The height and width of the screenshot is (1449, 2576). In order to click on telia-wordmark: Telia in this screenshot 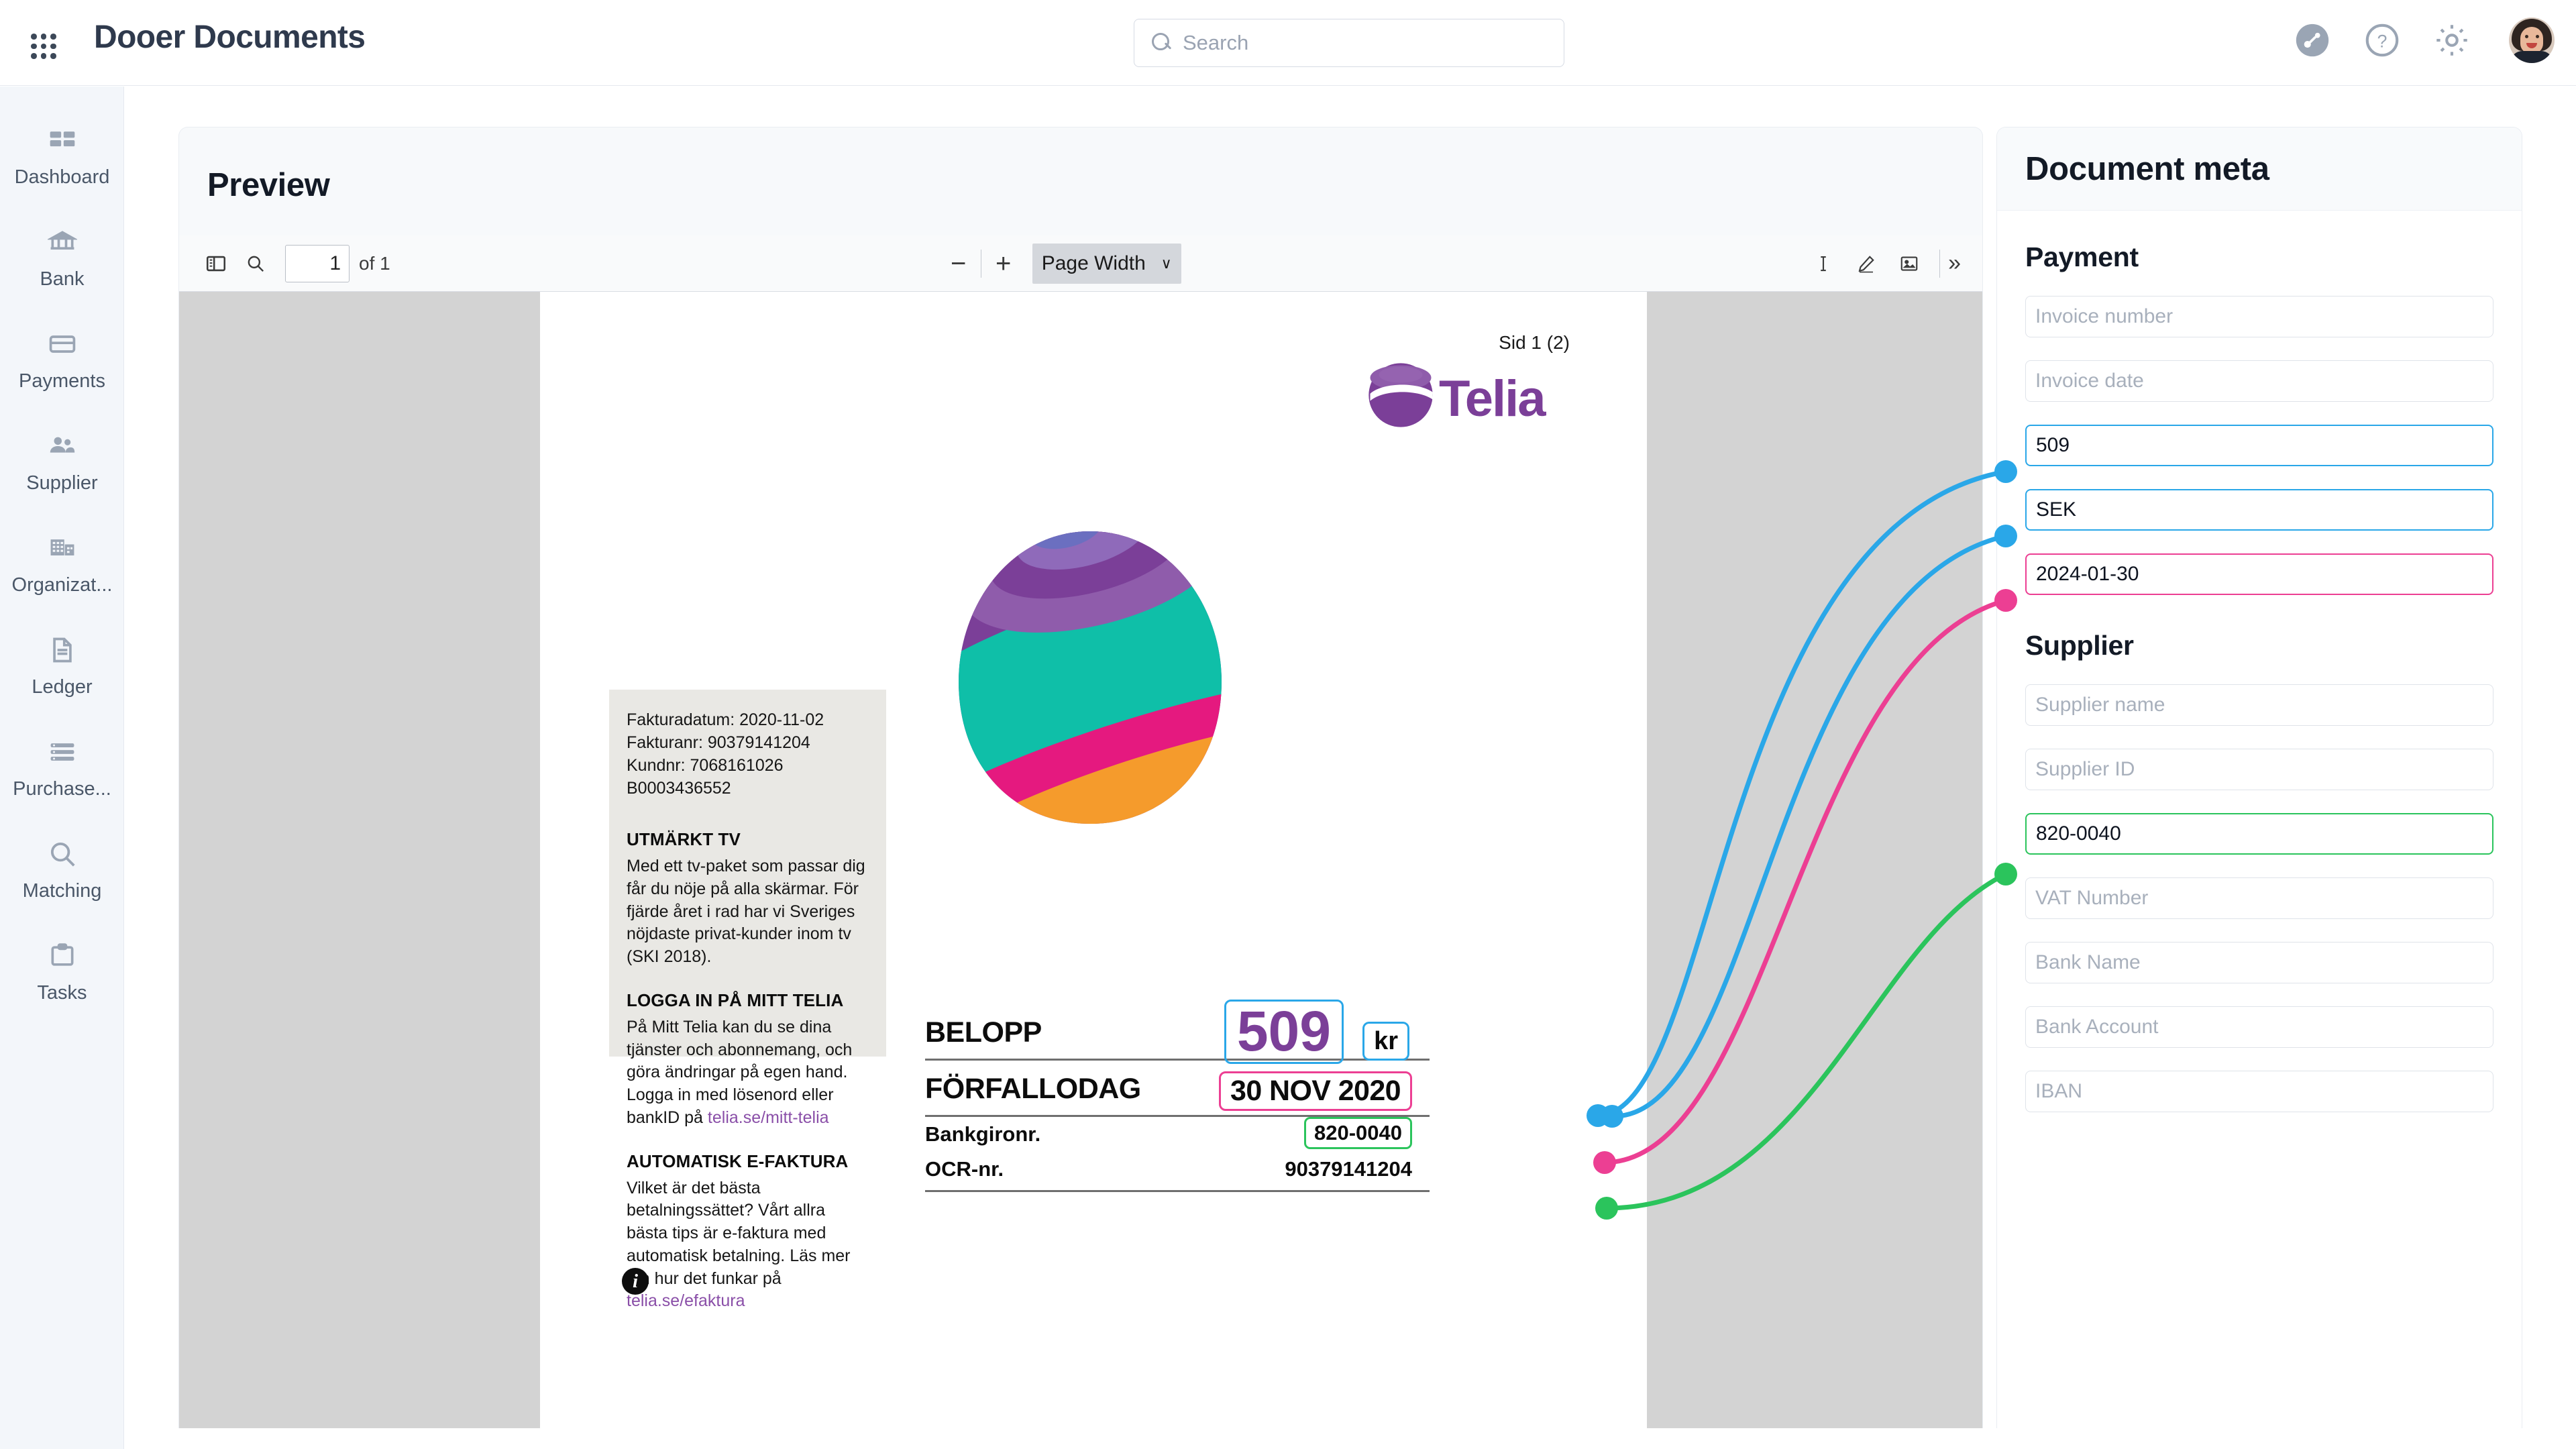, I will do `click(1492, 398)`.